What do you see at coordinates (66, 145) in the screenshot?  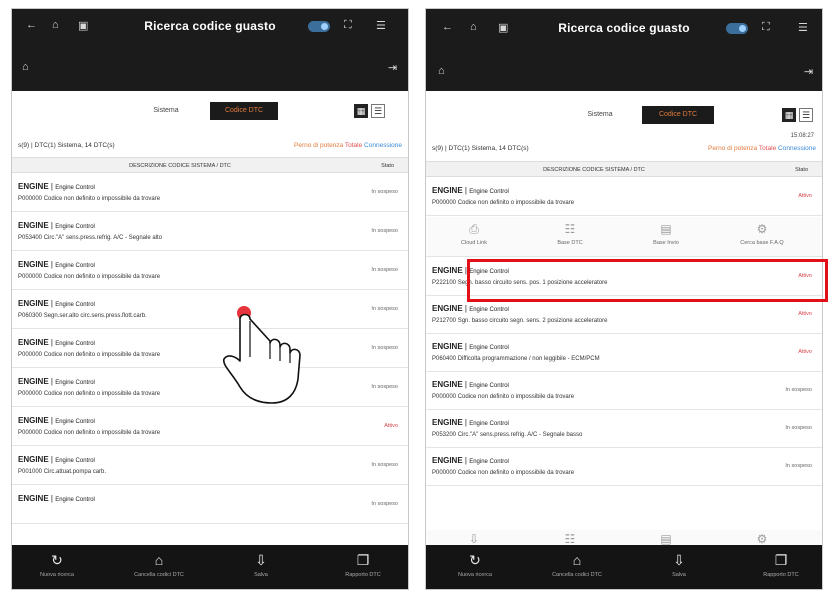 I see `summary-text: s(9) | DTC(1) Sistema, 14 DTC(s)` at bounding box center [66, 145].